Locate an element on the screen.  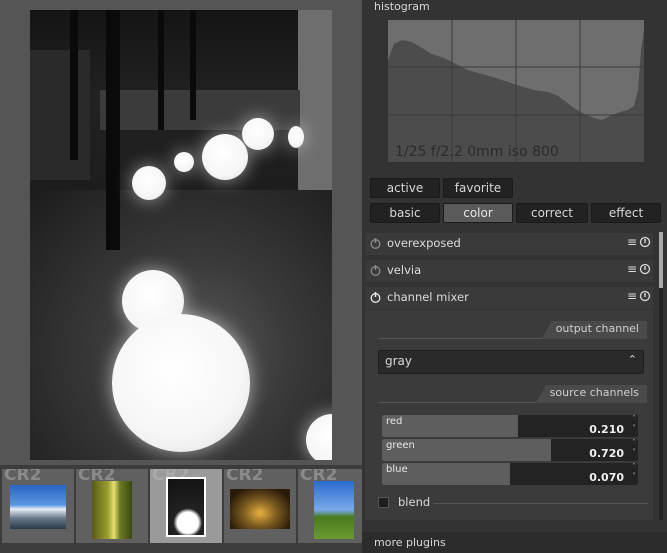
slider-red: red 0.210 ˄ ˅ is located at coordinates (510, 426).